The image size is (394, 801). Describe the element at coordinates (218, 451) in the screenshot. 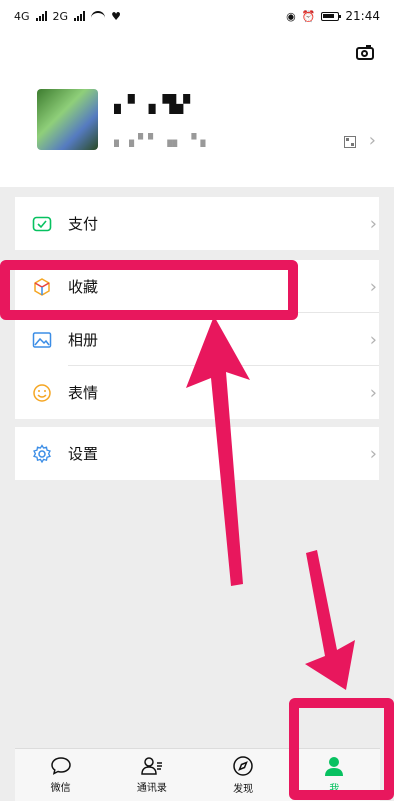

I see `arrow-up-annotation` at that location.